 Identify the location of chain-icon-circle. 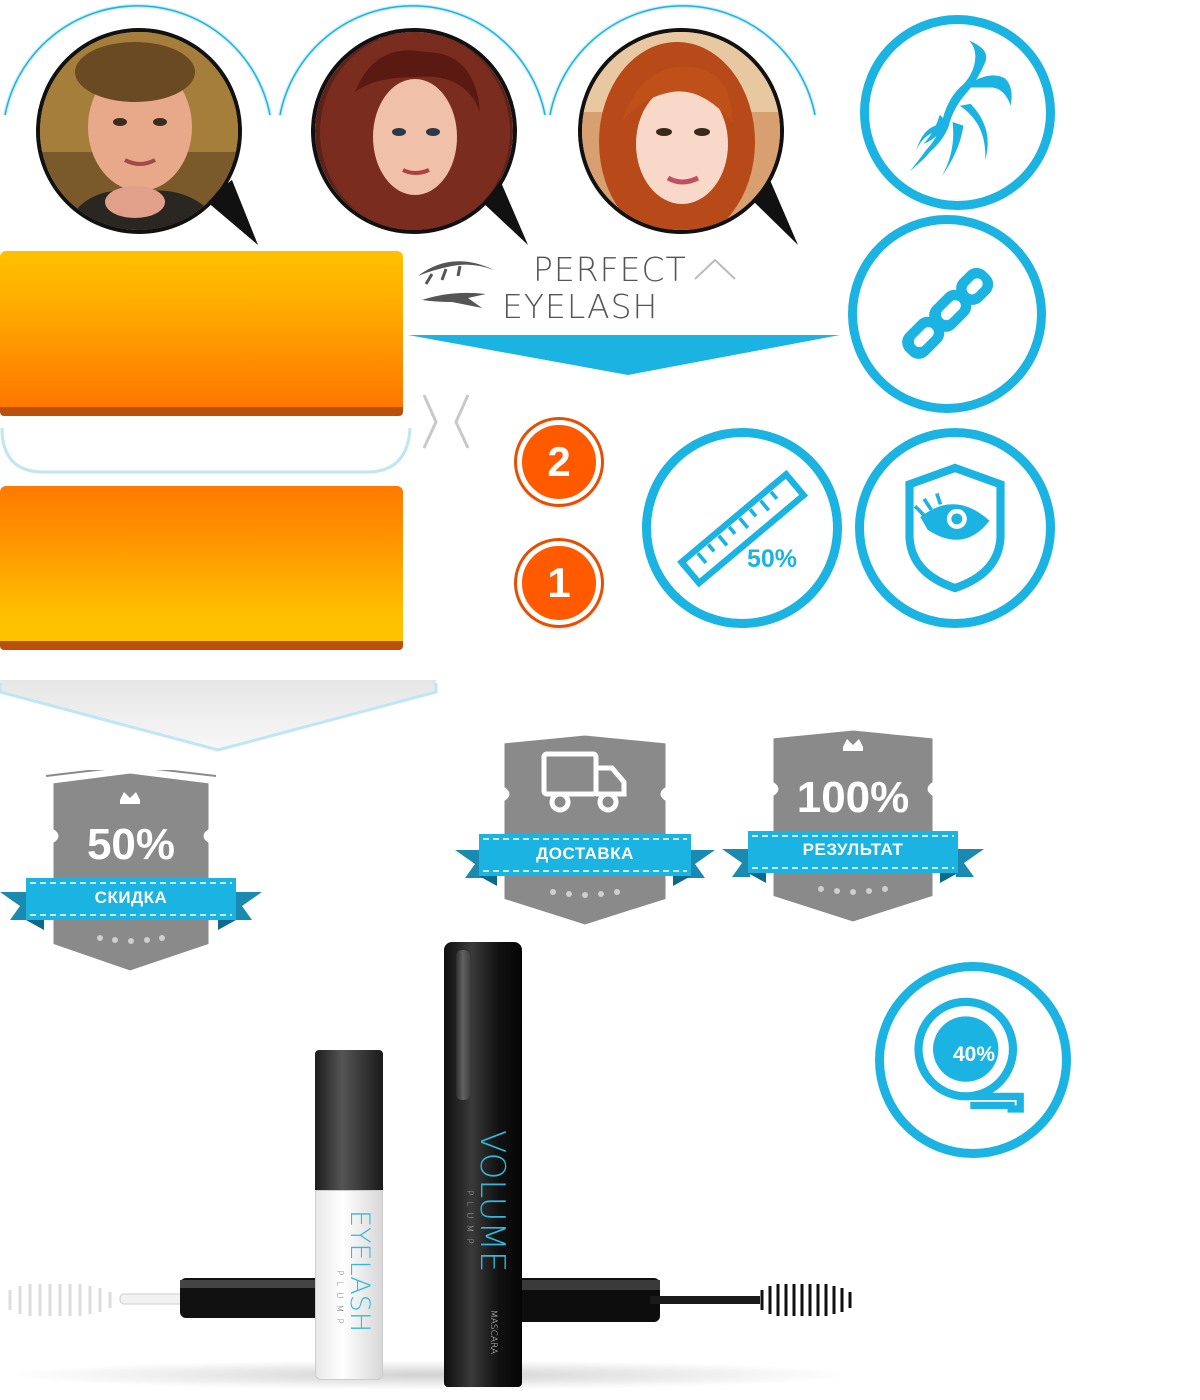
(947, 314).